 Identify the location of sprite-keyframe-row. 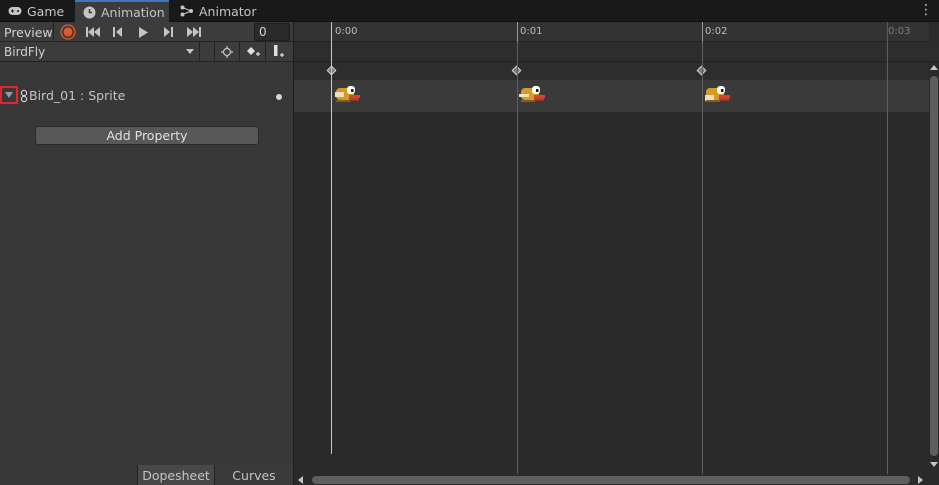
(611, 96).